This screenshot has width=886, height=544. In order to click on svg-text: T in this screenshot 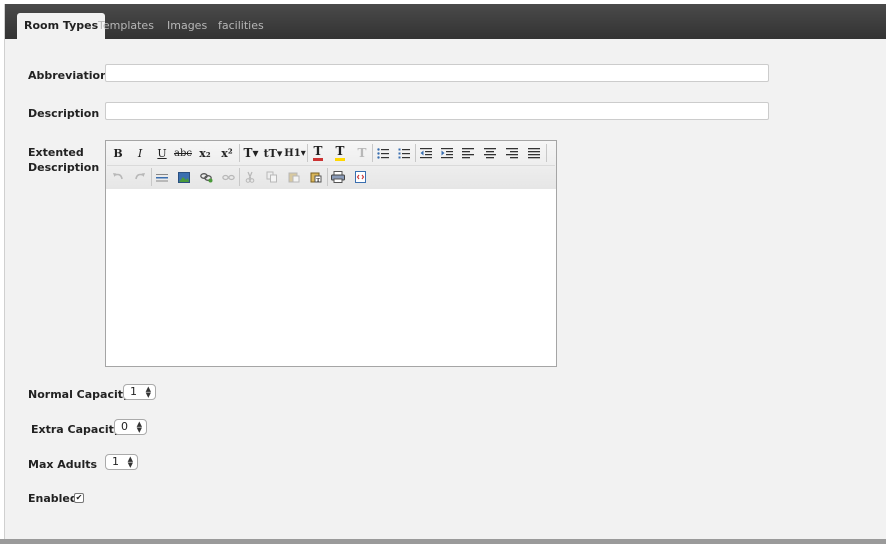, I will do `click(318, 180)`.